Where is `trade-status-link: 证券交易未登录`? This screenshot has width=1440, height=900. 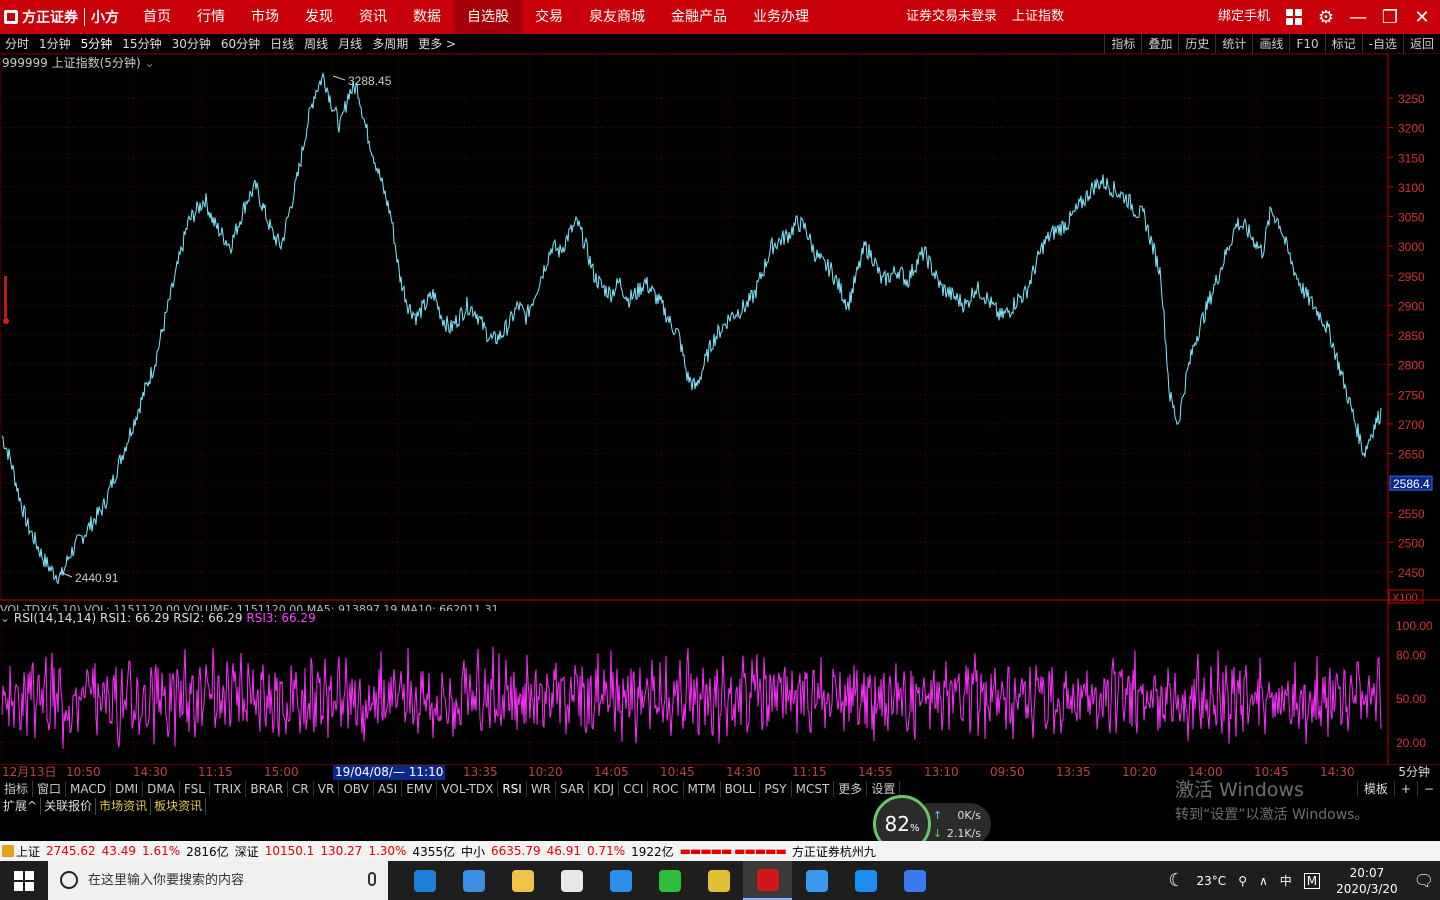
trade-status-link: 证券交易未登录 is located at coordinates (951, 17).